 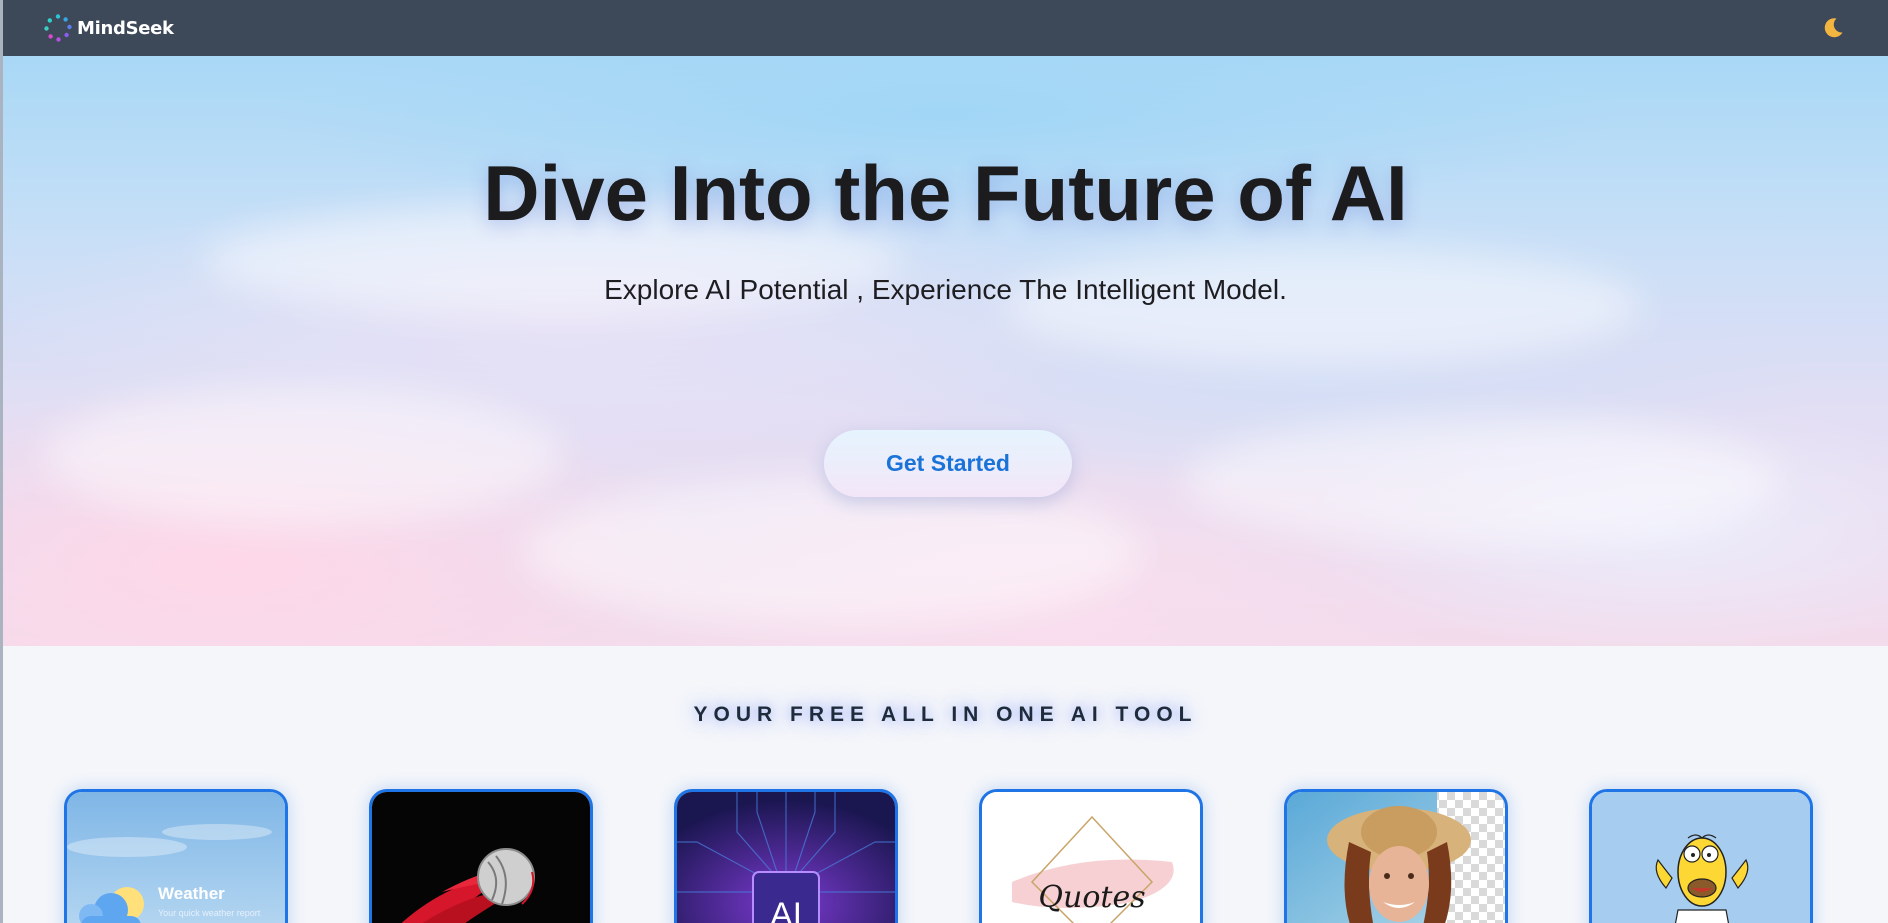 I want to click on brand-link: MindSeek, so click(x=108, y=28).